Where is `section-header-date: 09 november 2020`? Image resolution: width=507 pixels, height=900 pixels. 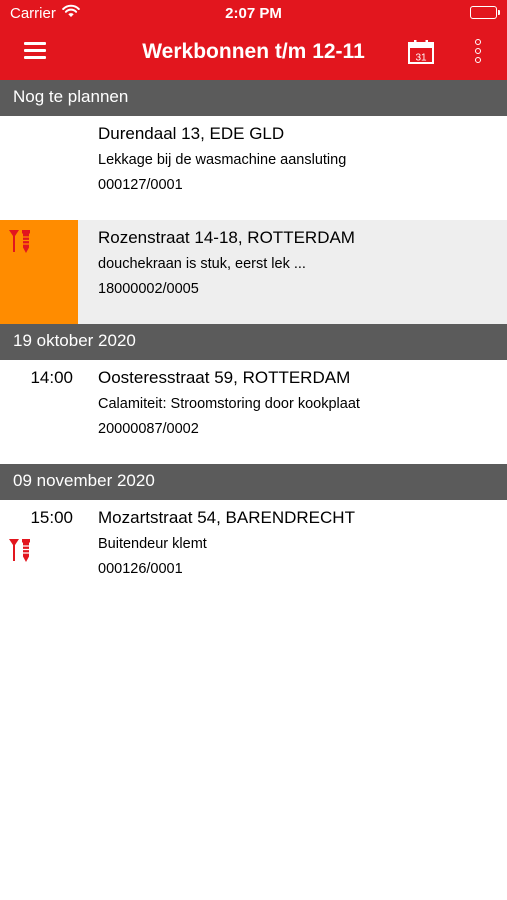 section-header-date: 09 november 2020 is located at coordinates (253, 482).